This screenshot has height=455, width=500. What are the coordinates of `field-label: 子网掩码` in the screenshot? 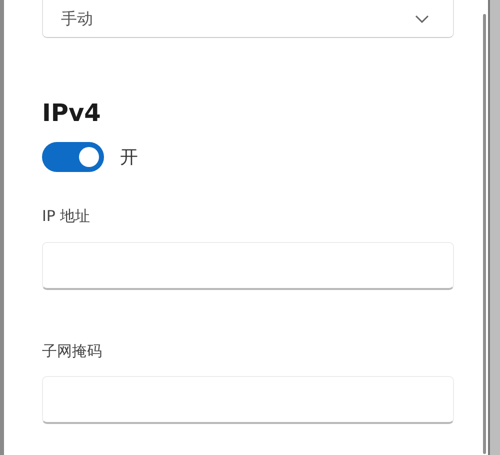 It's located at (72, 351).